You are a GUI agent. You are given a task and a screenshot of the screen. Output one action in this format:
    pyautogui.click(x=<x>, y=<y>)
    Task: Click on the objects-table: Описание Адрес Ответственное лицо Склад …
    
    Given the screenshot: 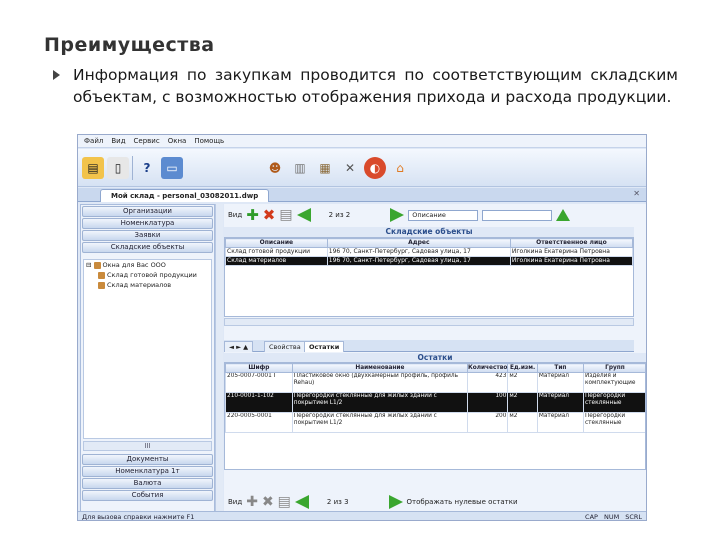 What is the action you would take?
    pyautogui.click(x=429, y=252)
    